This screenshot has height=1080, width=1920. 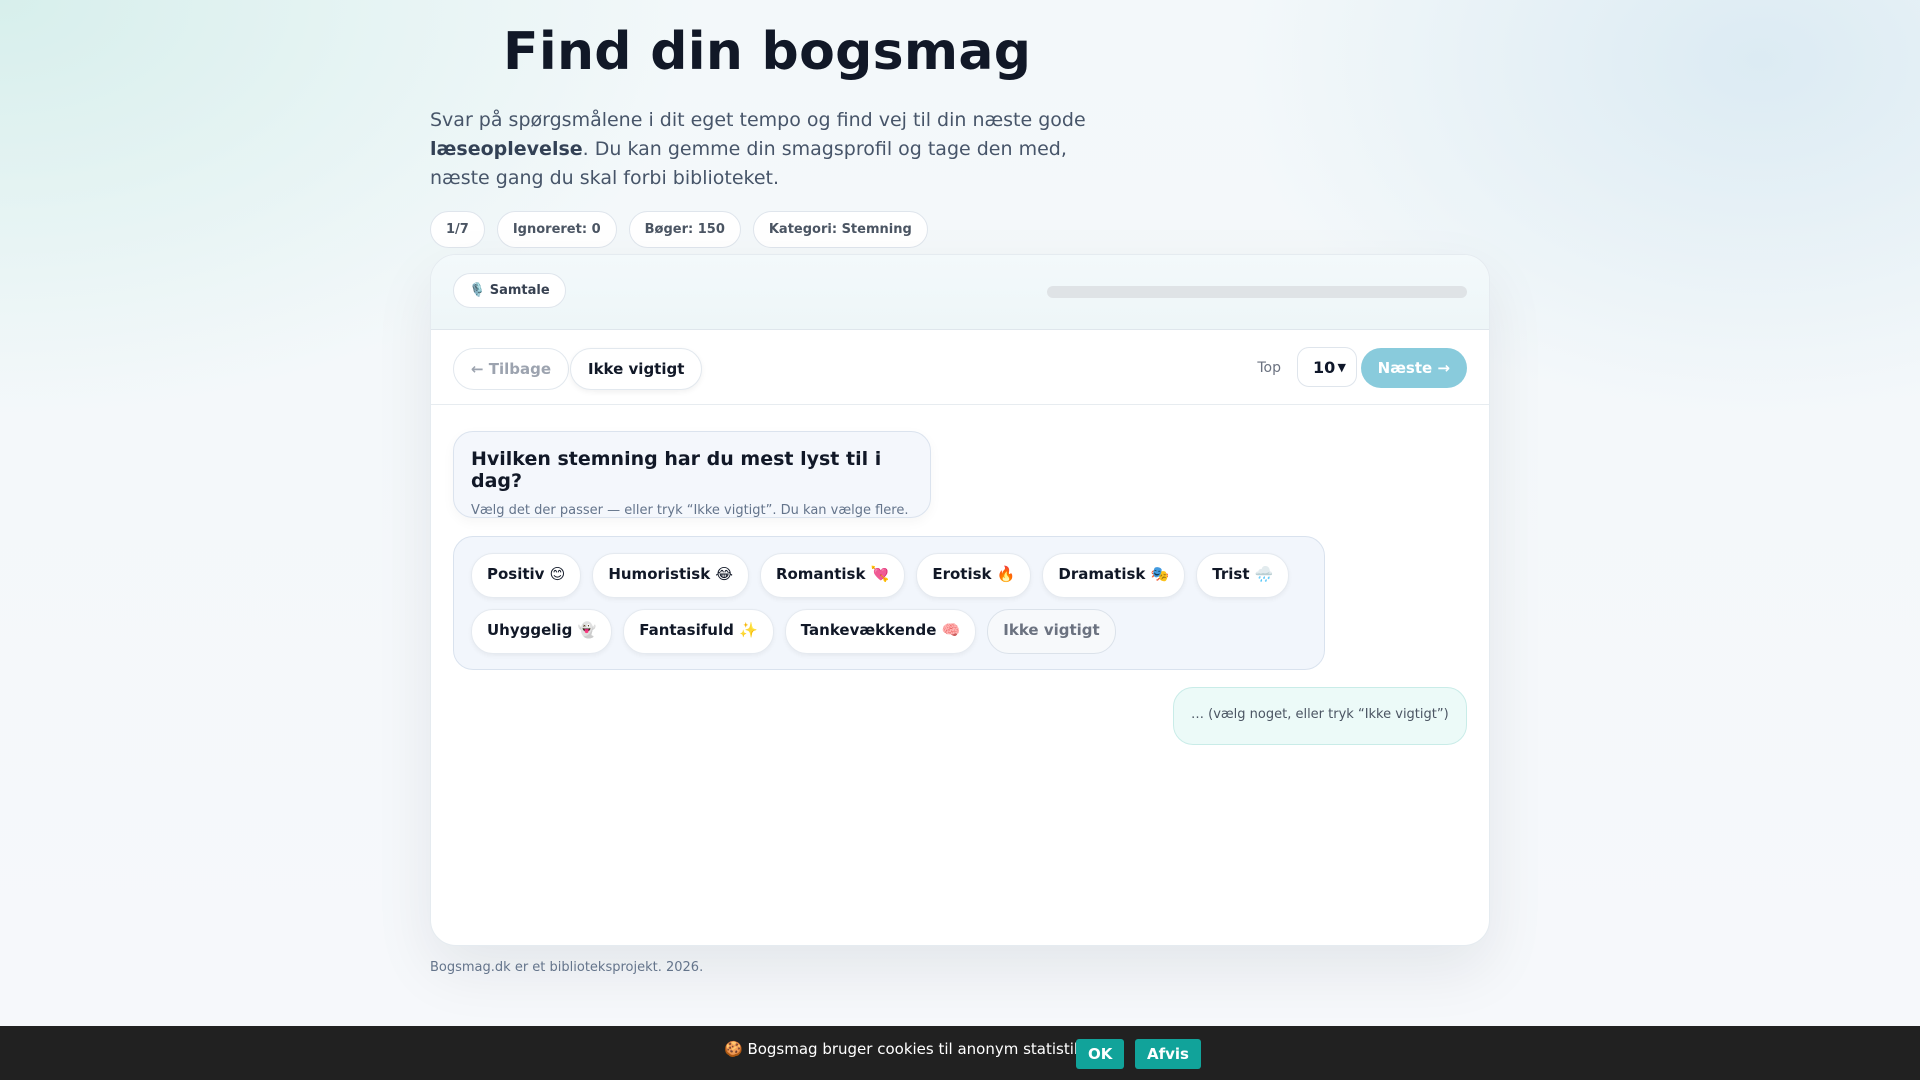 What do you see at coordinates (960, 367) in the screenshot?
I see `card-toolbar: ← Tilbage Ikke vigtigt Top 10 ▼ Næste →` at bounding box center [960, 367].